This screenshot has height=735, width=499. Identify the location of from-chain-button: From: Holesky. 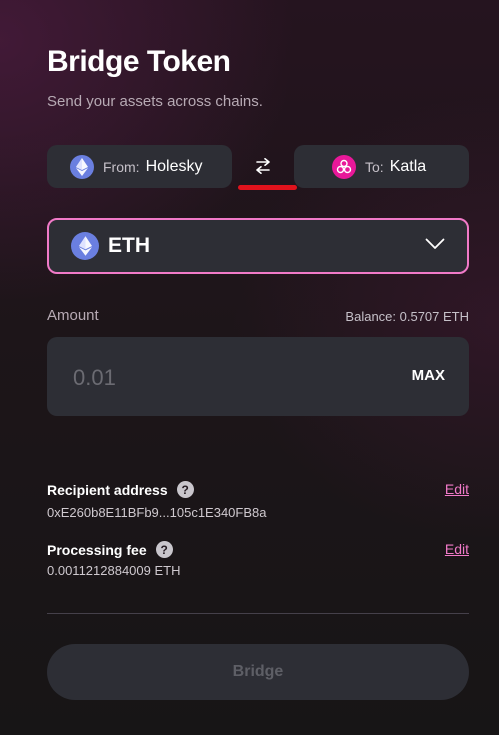
(139, 166).